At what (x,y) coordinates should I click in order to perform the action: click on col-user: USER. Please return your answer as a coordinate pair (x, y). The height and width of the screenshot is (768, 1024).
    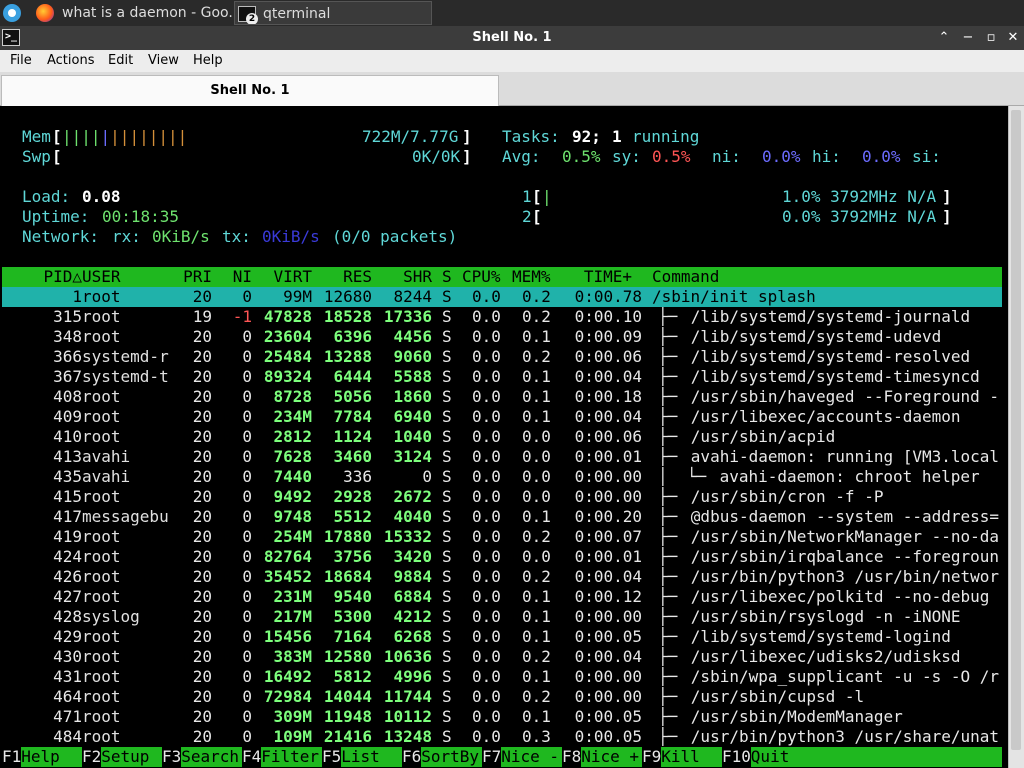
    Looking at the image, I should click on (101, 277).